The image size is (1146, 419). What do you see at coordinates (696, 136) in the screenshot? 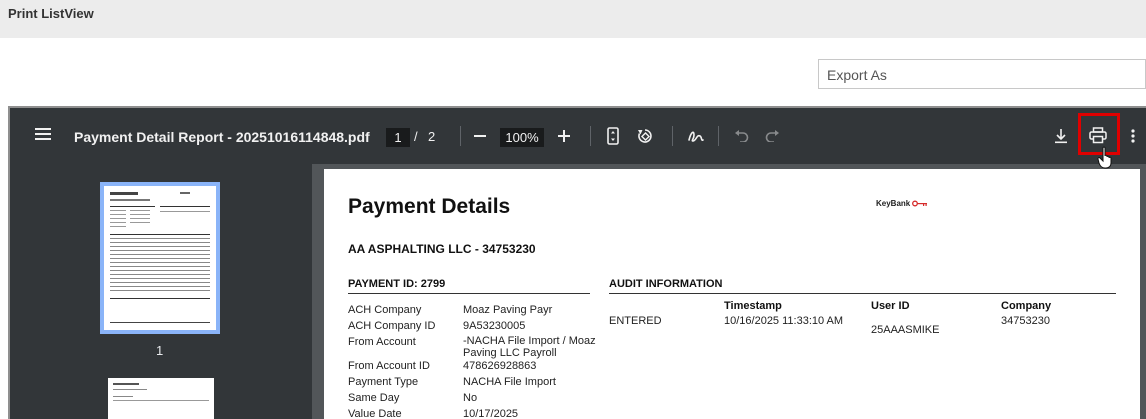
I see `draw-icon` at bounding box center [696, 136].